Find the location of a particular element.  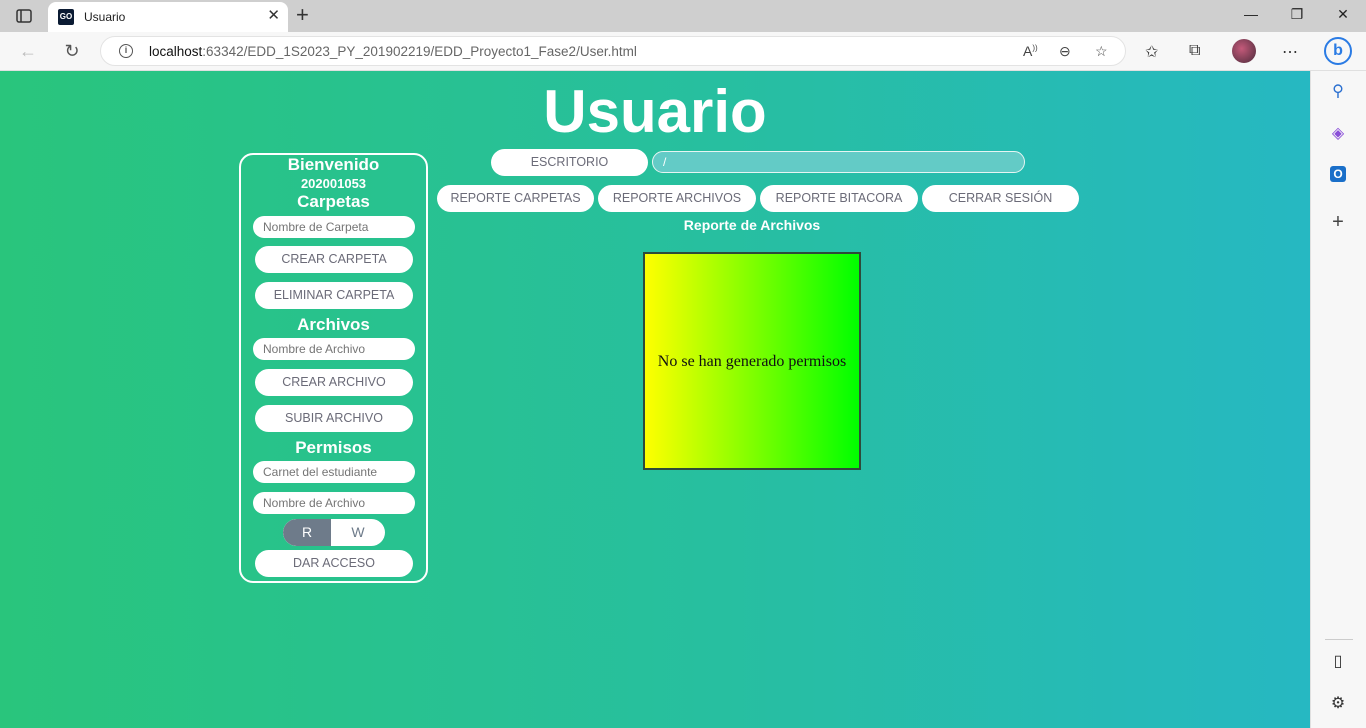

tab-actions-icon is located at coordinates (24, 16).